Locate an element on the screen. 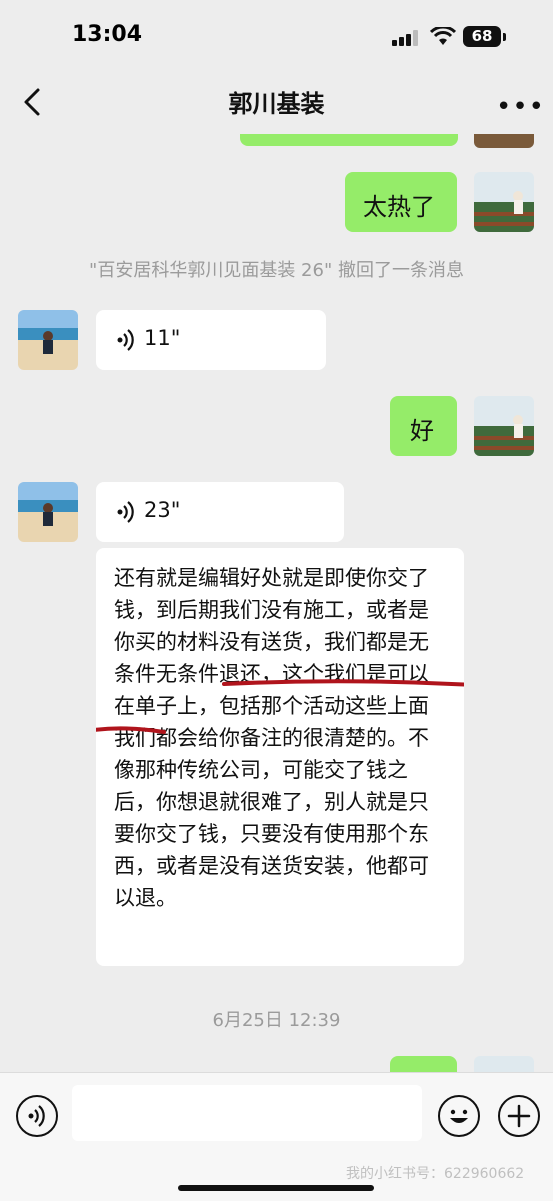 Image resolution: width=553 pixels, height=1201 pixels. battery-tip is located at coordinates (504, 37).